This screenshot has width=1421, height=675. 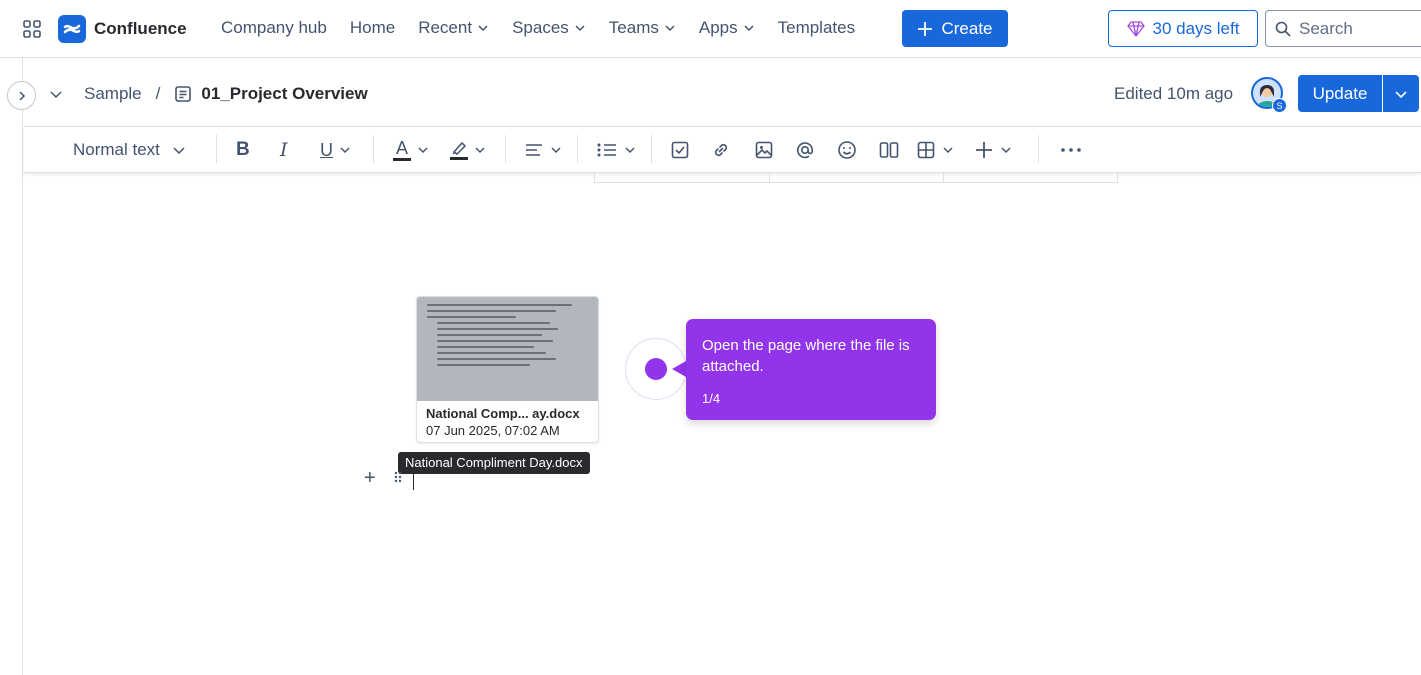 I want to click on bullet-list-icon, so click(x=606, y=150).